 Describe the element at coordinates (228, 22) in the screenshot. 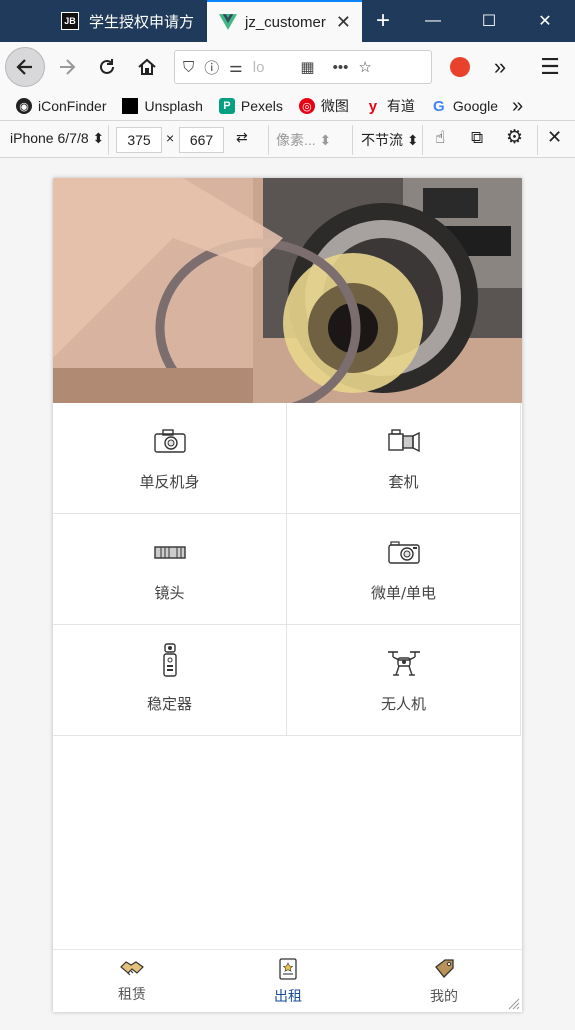

I see `vue-logo-icon` at that location.